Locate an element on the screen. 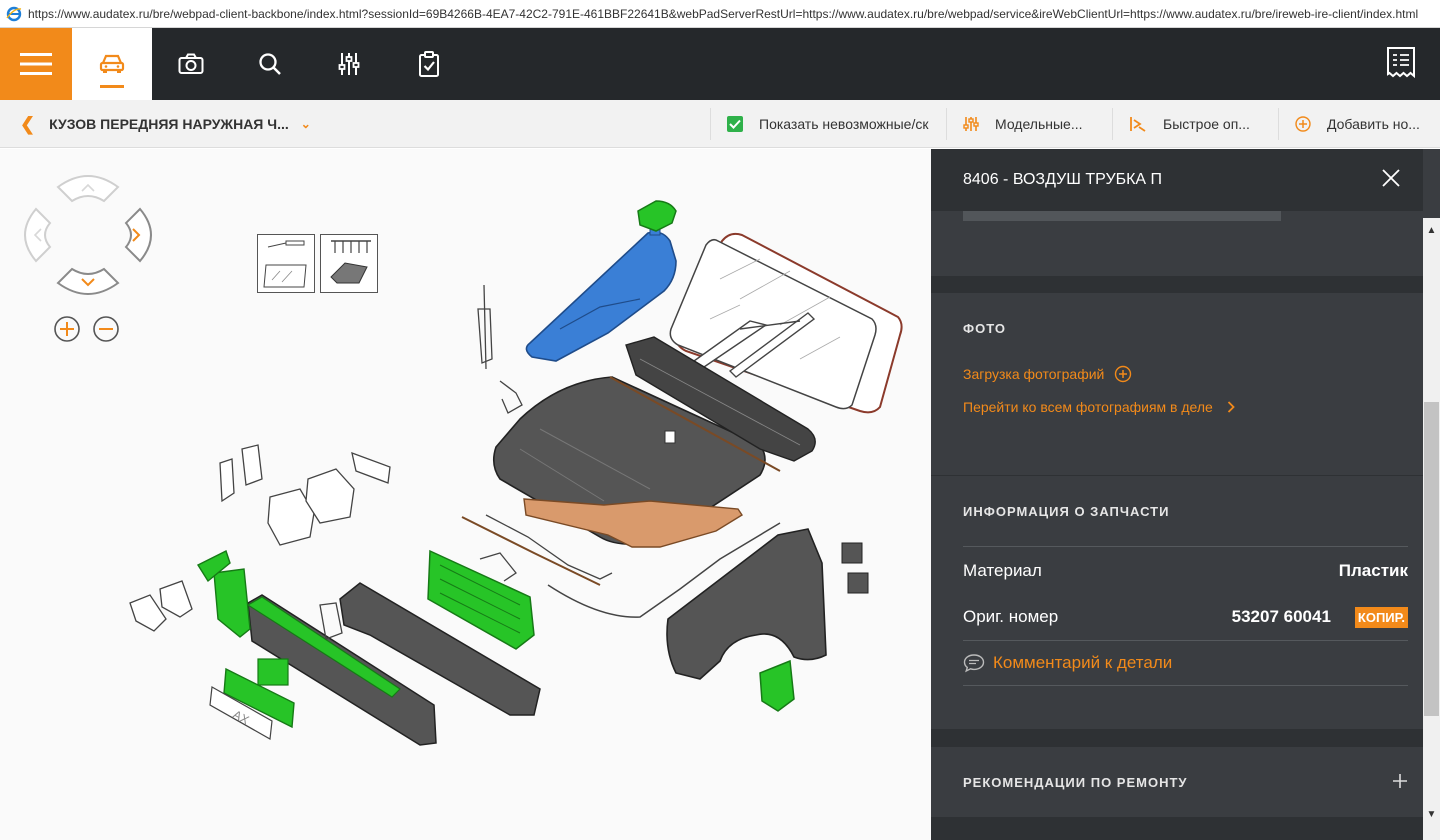 The height and width of the screenshot is (840, 1440). upload-photos-label: Загрузка фотографий is located at coordinates (1034, 374).